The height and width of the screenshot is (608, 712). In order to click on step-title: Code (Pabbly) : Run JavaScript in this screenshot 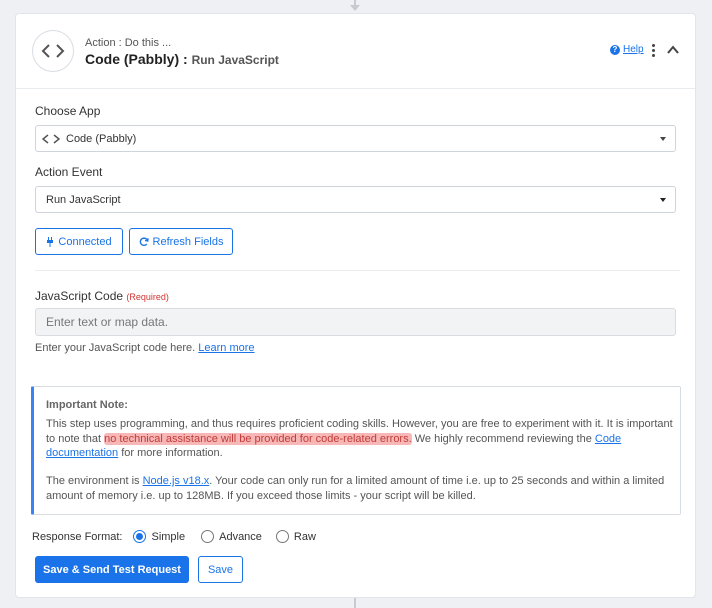, I will do `click(182, 59)`.